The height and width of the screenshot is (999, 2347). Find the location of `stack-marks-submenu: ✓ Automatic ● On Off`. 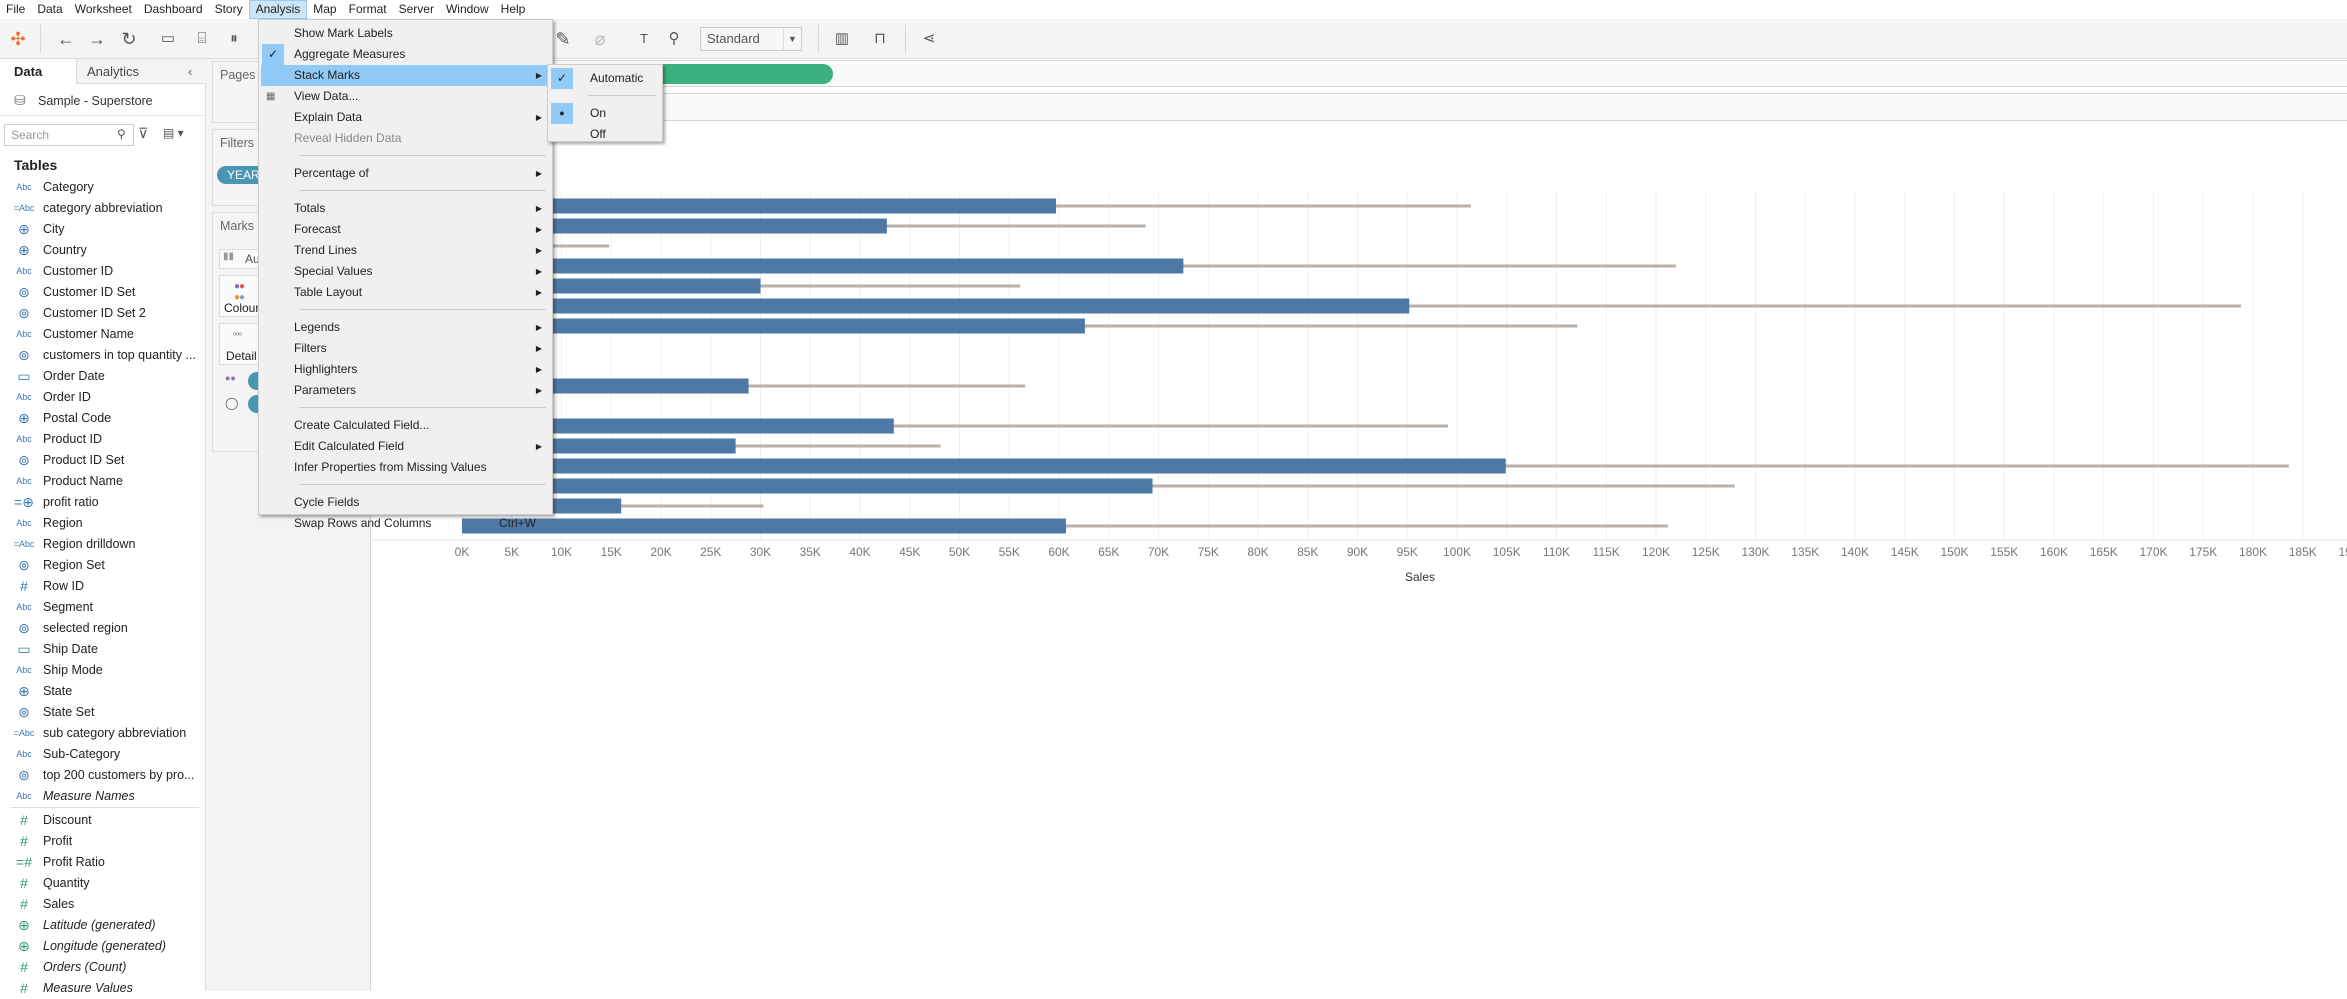

stack-marks-submenu: ✓ Automatic ● On Off is located at coordinates (605, 103).